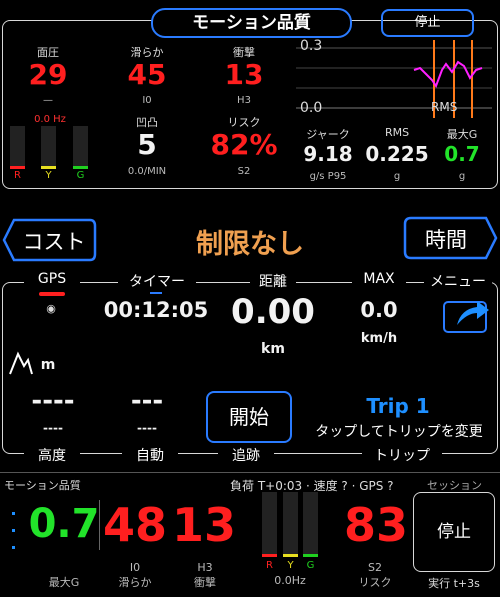 The image size is (500, 597). Describe the element at coordinates (375, 567) in the screenshot. I see `bottom-risk-label: S2` at that location.